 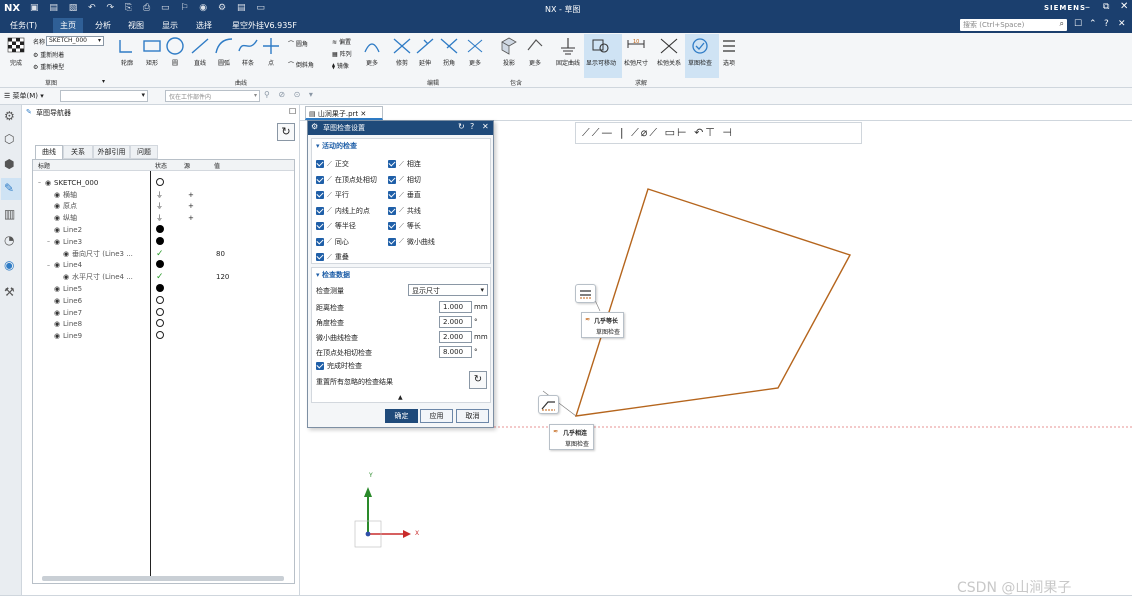 What do you see at coordinates (729, 51) in the screenshot?
I see `options-button: 选项` at bounding box center [729, 51].